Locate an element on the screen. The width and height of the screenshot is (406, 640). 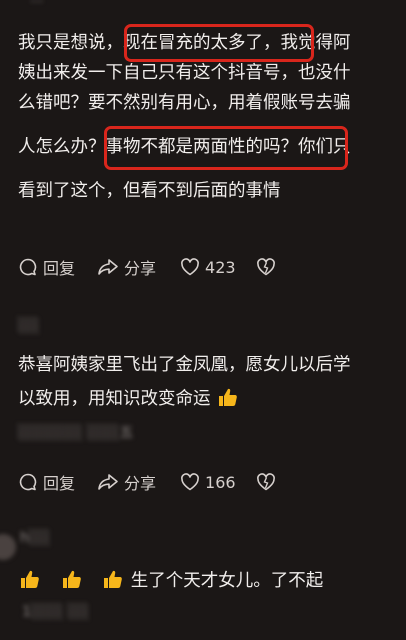
comment-2-actions: 回复 分享 166 is located at coordinates (147, 482).